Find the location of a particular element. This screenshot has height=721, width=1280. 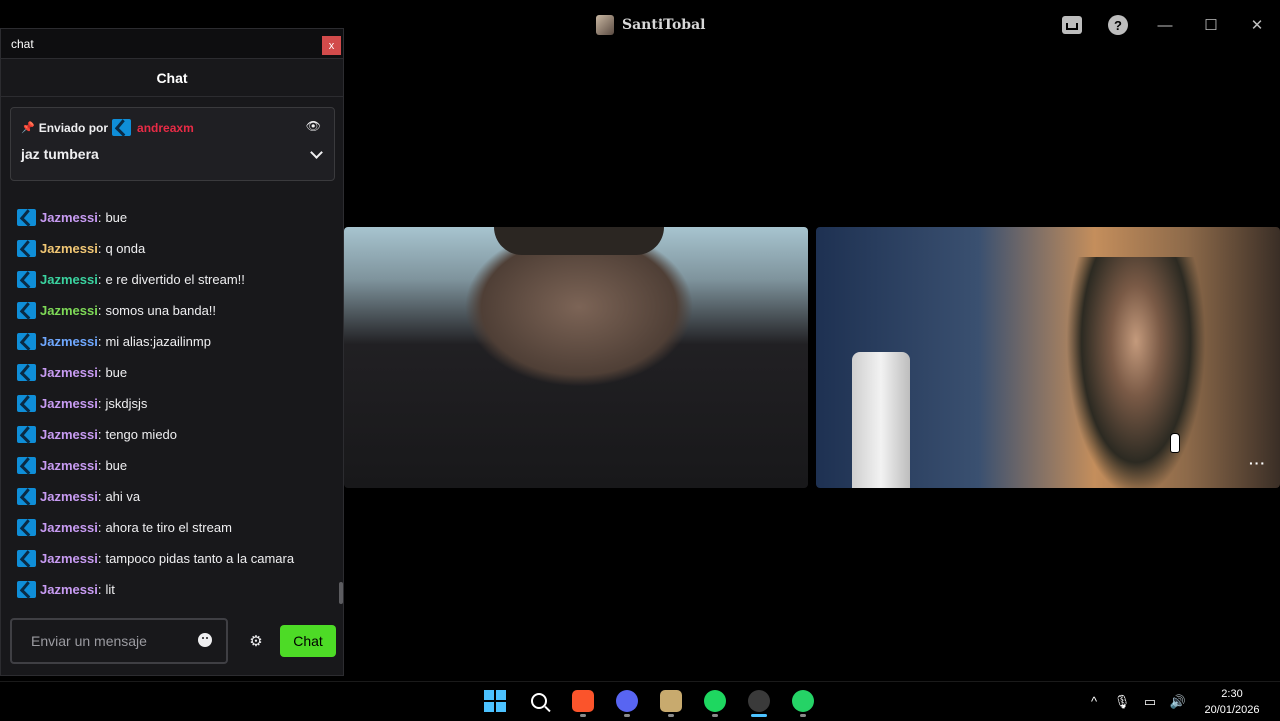

chat-message-text: ahora te tiro el stream is located at coordinates (168, 527).